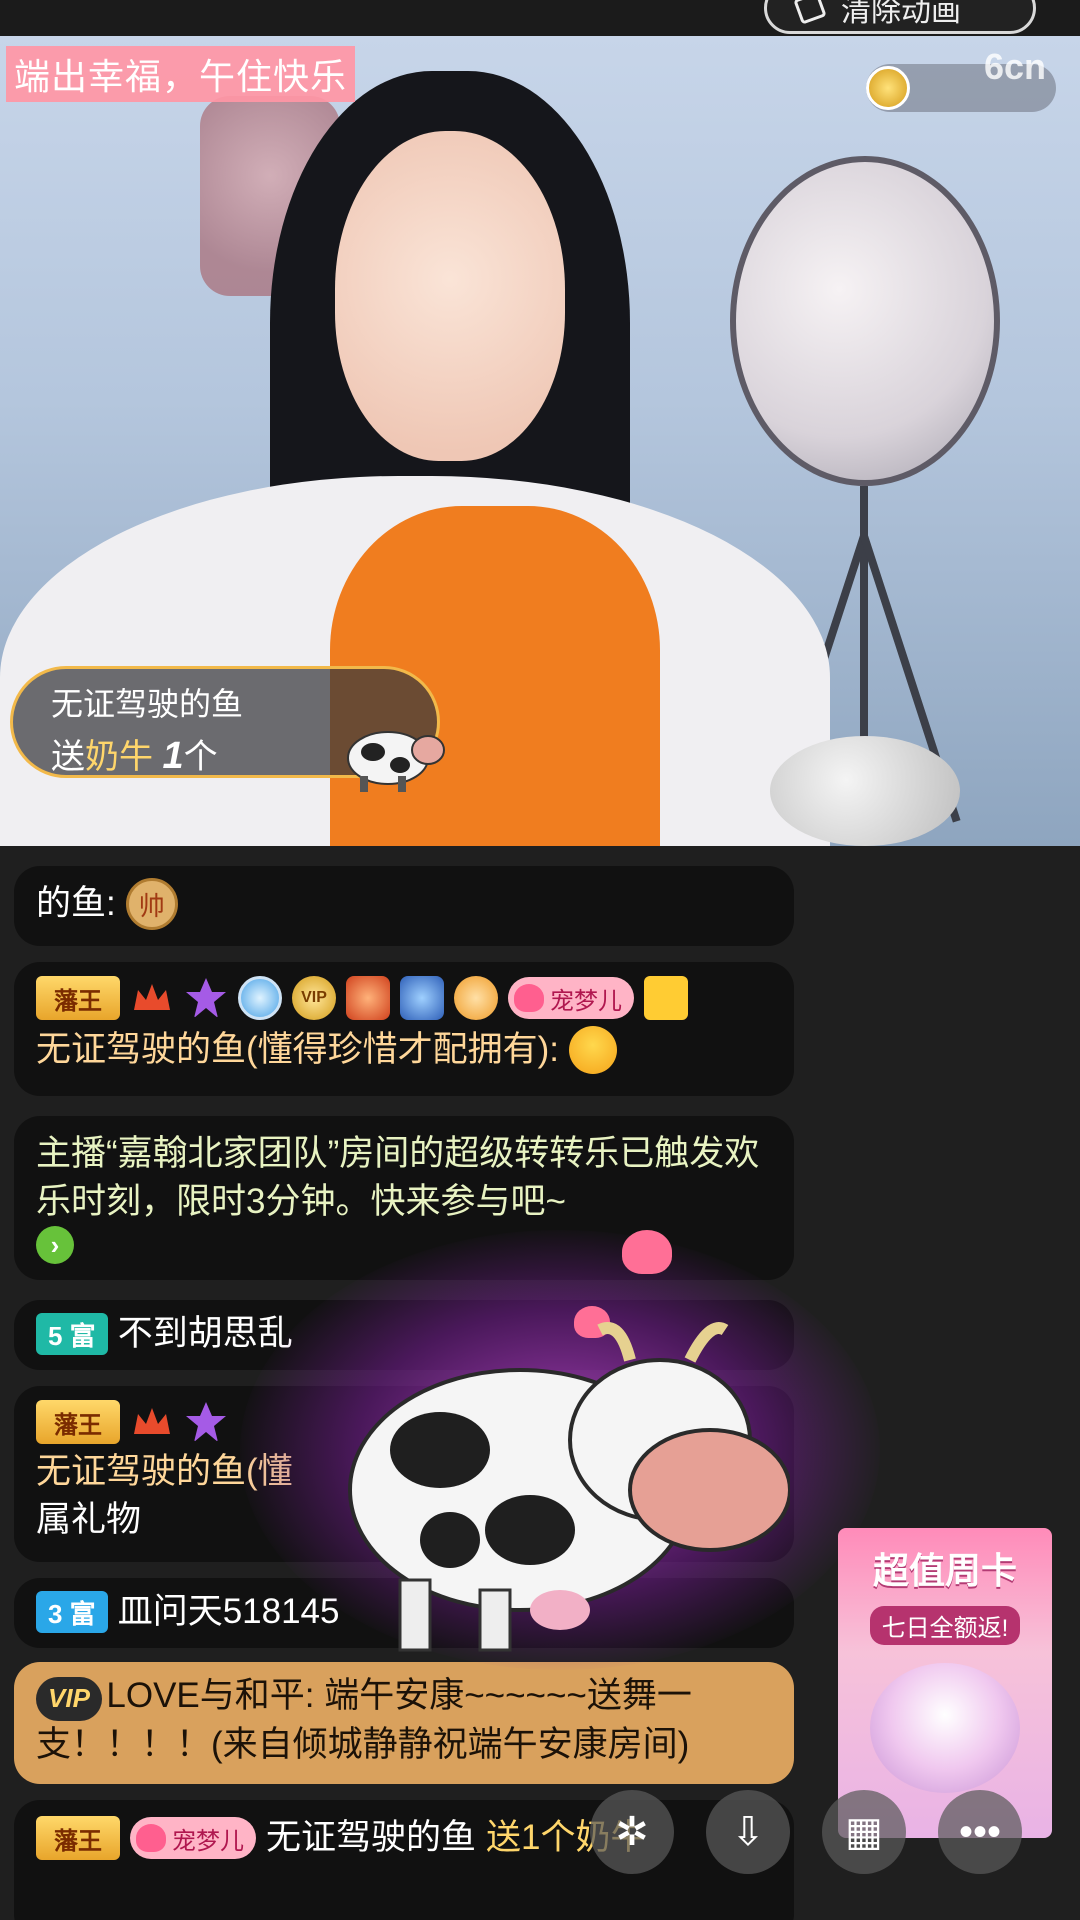  What do you see at coordinates (666, 998) in the screenshot?
I see `user-card-icon` at bounding box center [666, 998].